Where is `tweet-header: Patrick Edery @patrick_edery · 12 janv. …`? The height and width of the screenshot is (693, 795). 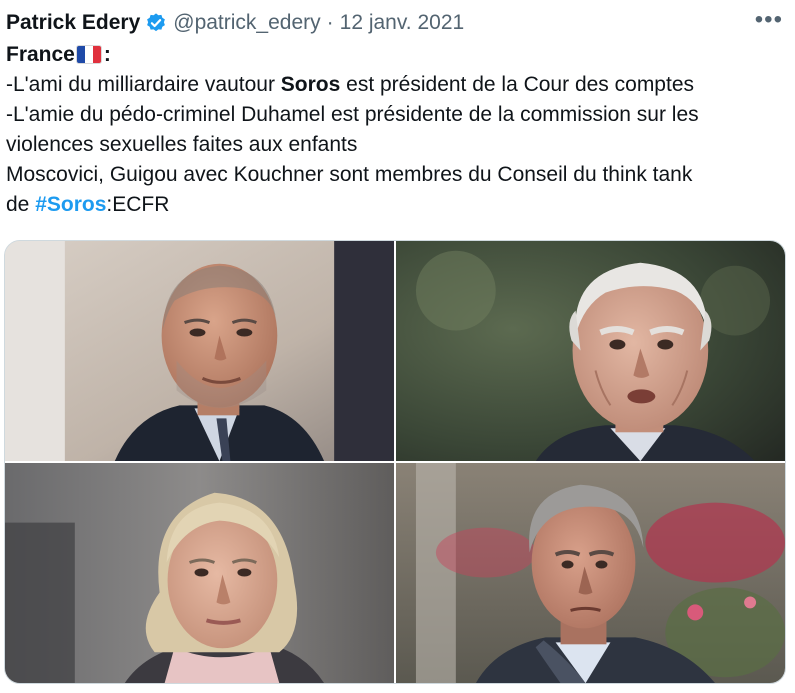 tweet-header: Patrick Edery @patrick_edery · 12 janv. … is located at coordinates (395, 23).